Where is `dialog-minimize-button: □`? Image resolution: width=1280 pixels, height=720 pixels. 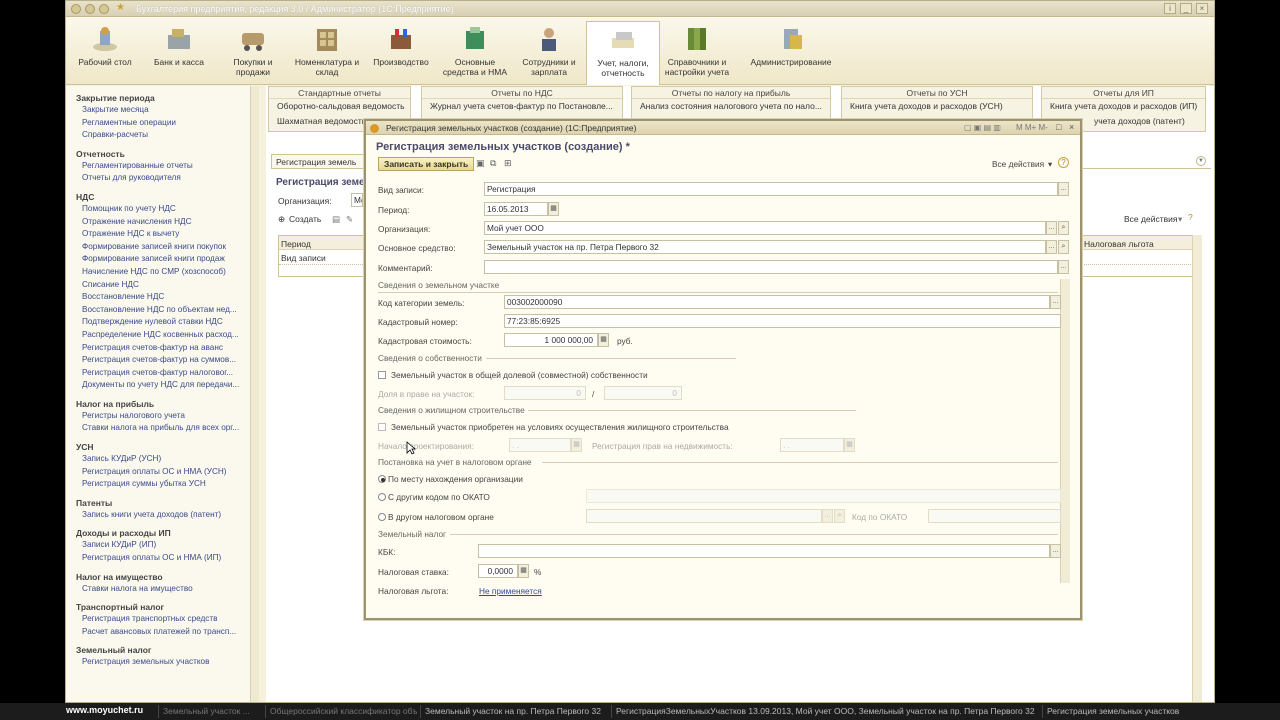 dialog-minimize-button: □ is located at coordinates (1058, 127).